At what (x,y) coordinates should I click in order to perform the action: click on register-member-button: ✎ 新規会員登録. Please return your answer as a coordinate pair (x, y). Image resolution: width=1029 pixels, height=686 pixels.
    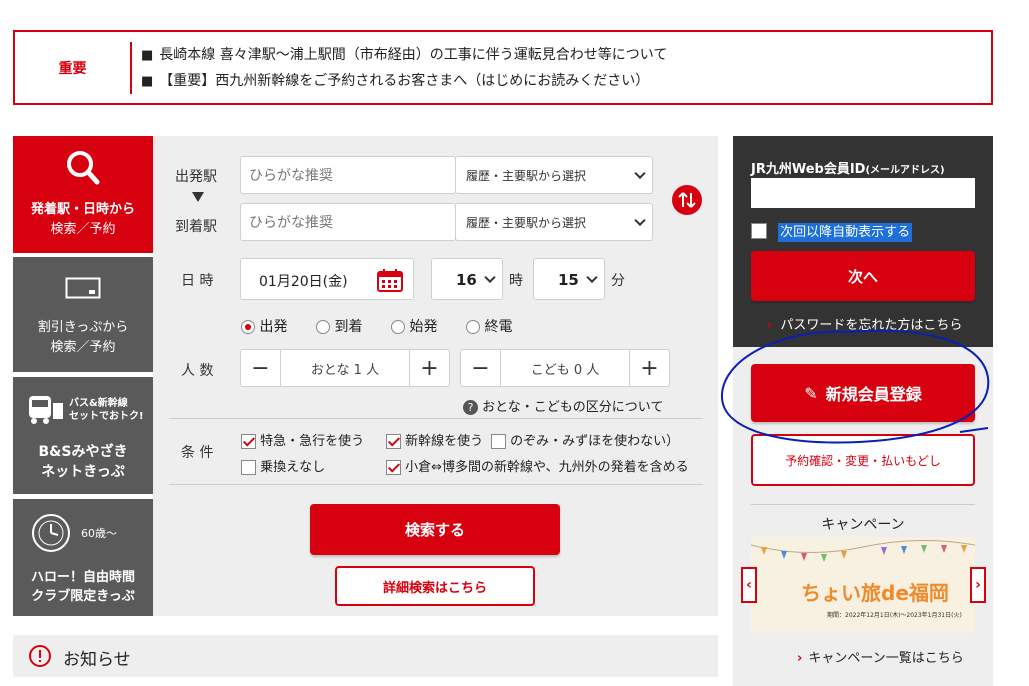
    Looking at the image, I should click on (863, 393).